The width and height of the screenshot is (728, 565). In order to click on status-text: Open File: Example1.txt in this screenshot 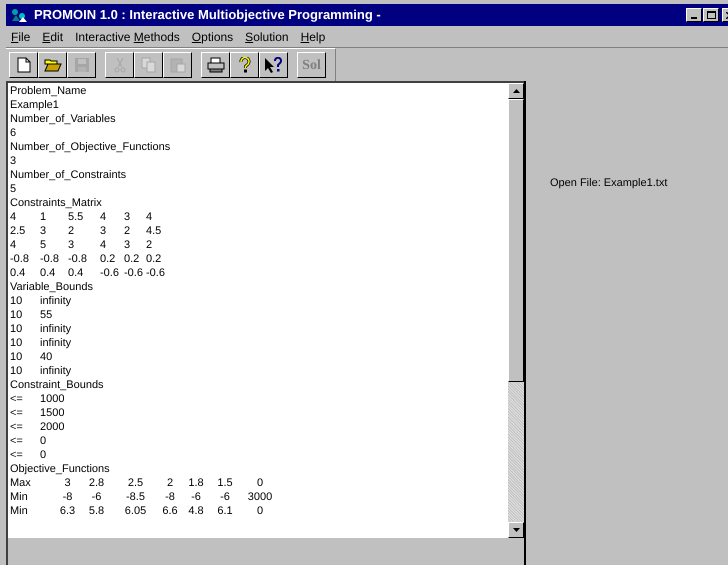, I will do `click(609, 183)`.